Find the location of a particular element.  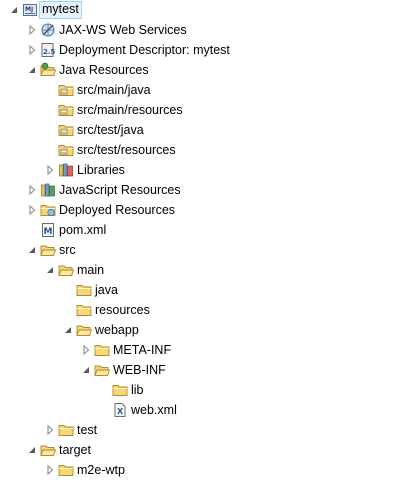

libraries-icon is located at coordinates (66, 170).